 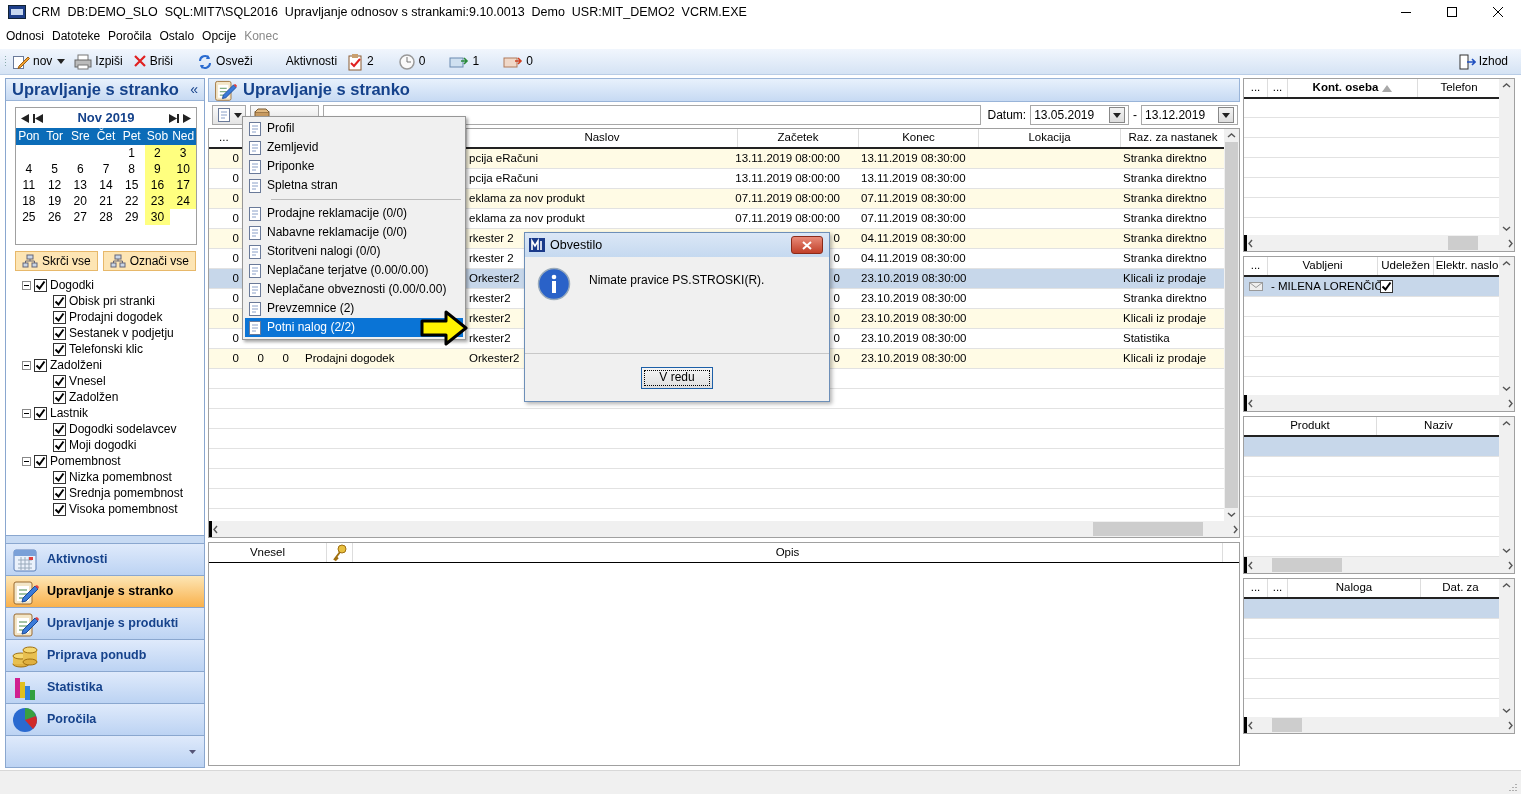 What do you see at coordinates (157, 136) in the screenshot?
I see `weekday-header: Sob` at bounding box center [157, 136].